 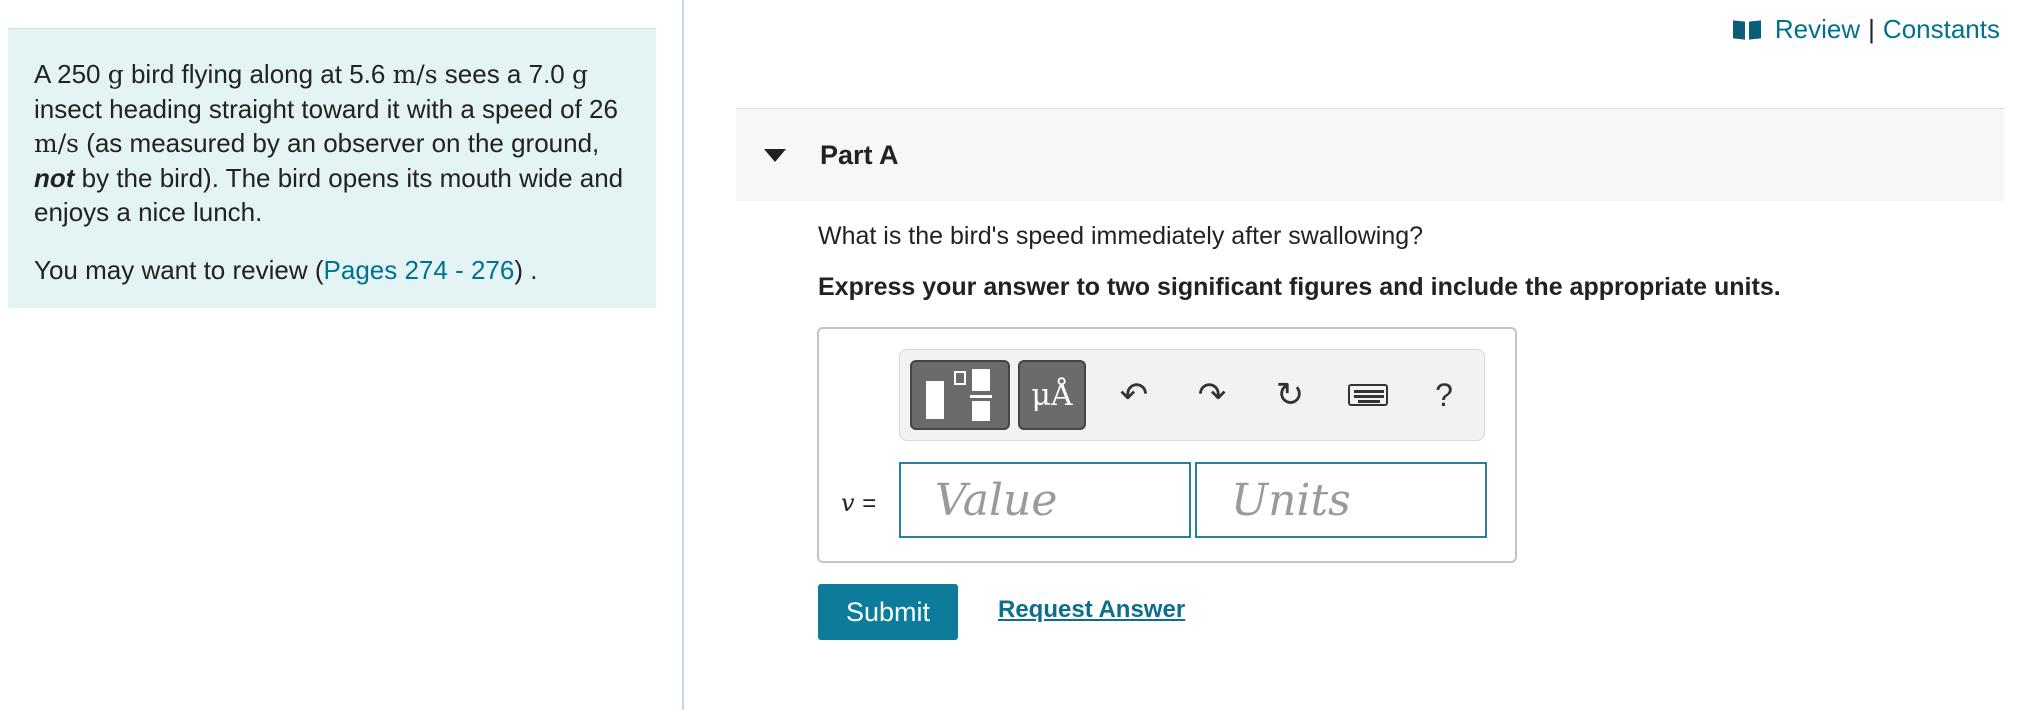 What do you see at coordinates (1370, 155) in the screenshot?
I see `part-a-header: Part A` at bounding box center [1370, 155].